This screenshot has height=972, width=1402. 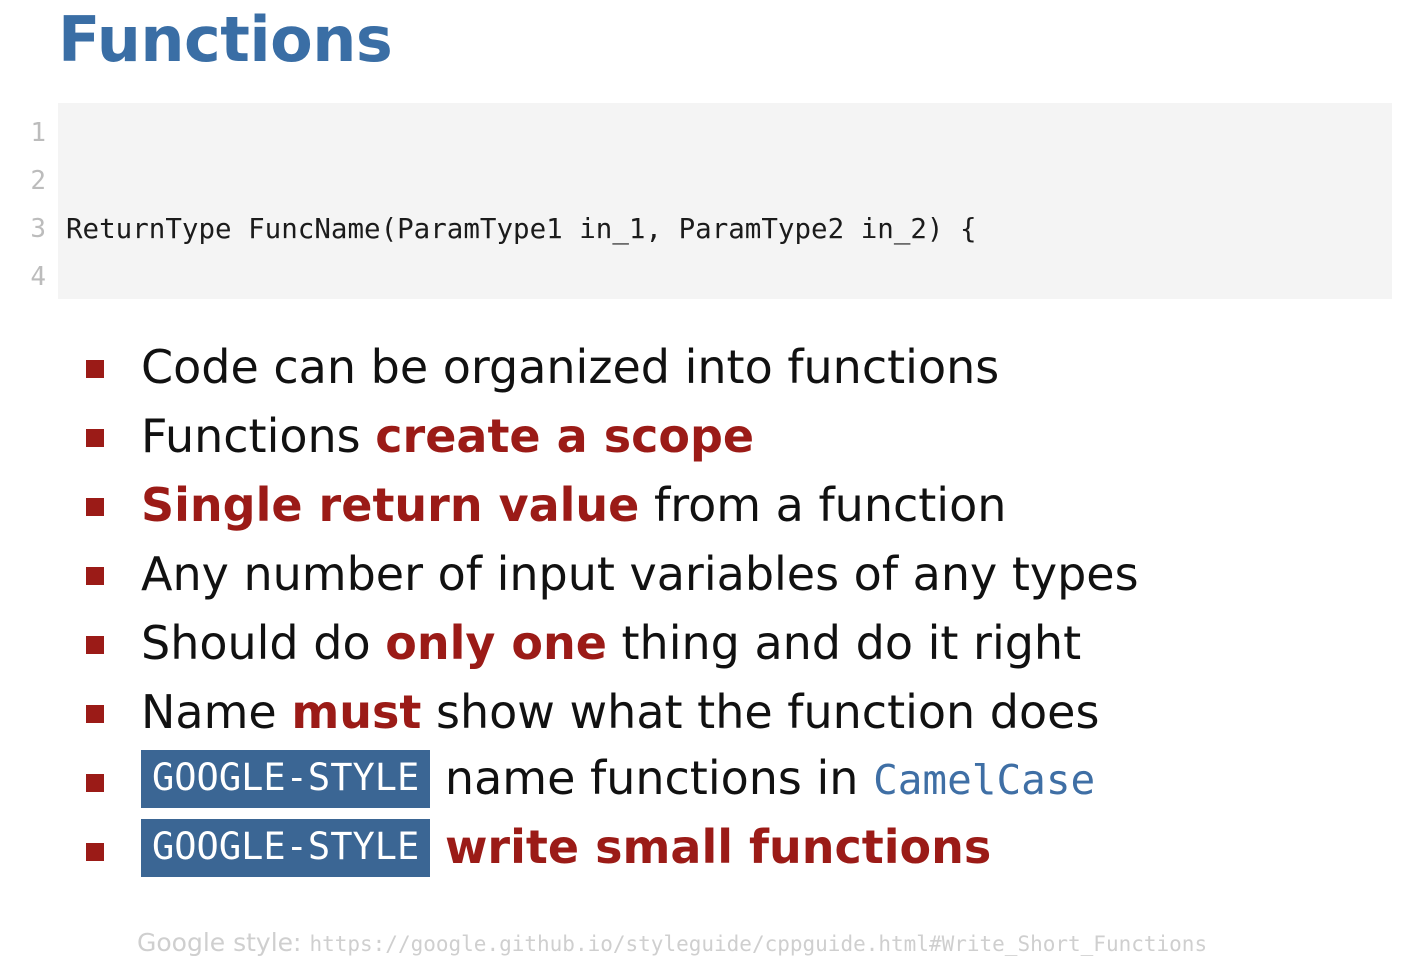 What do you see at coordinates (718, 847) in the screenshot?
I see `emphasis-segment: write small functions` at bounding box center [718, 847].